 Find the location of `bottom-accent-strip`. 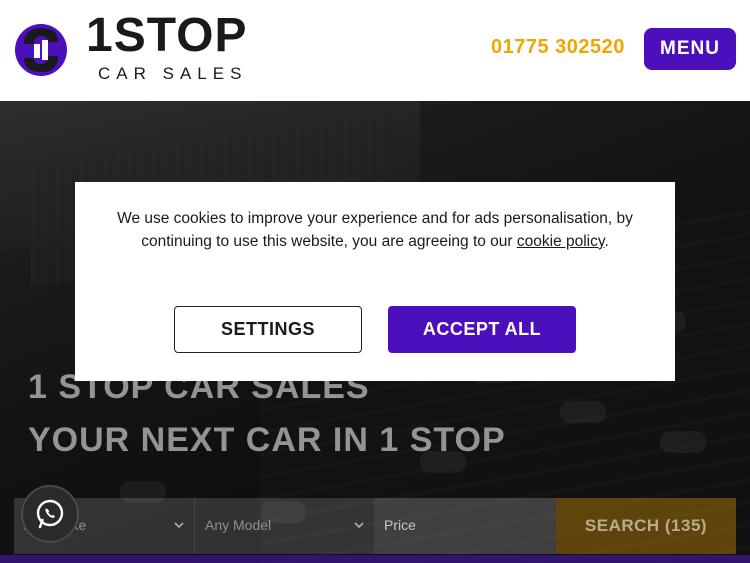

bottom-accent-strip is located at coordinates (375, 559).